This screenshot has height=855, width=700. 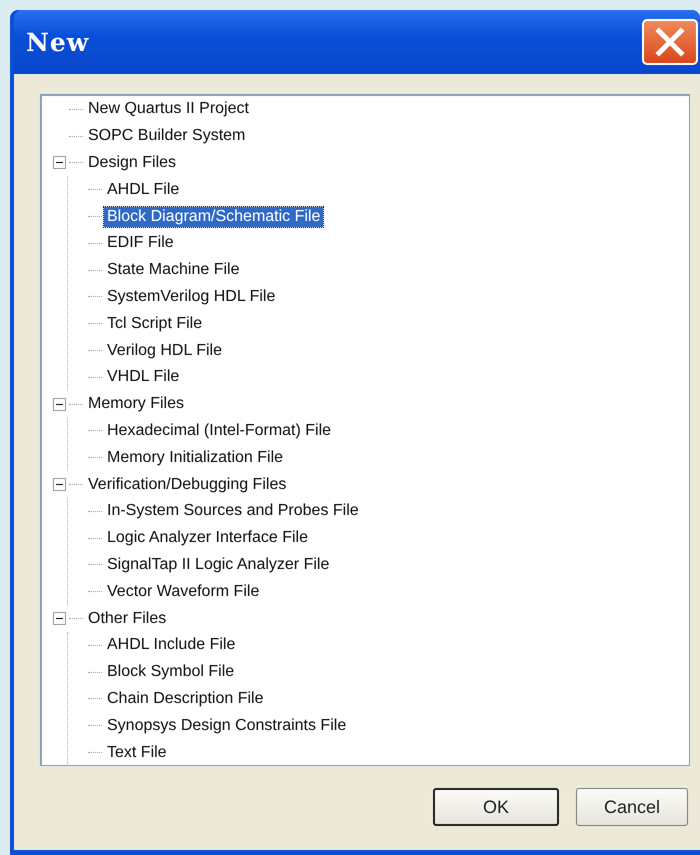 What do you see at coordinates (187, 484) in the screenshot?
I see `tree-item: Verification/Debugging Files` at bounding box center [187, 484].